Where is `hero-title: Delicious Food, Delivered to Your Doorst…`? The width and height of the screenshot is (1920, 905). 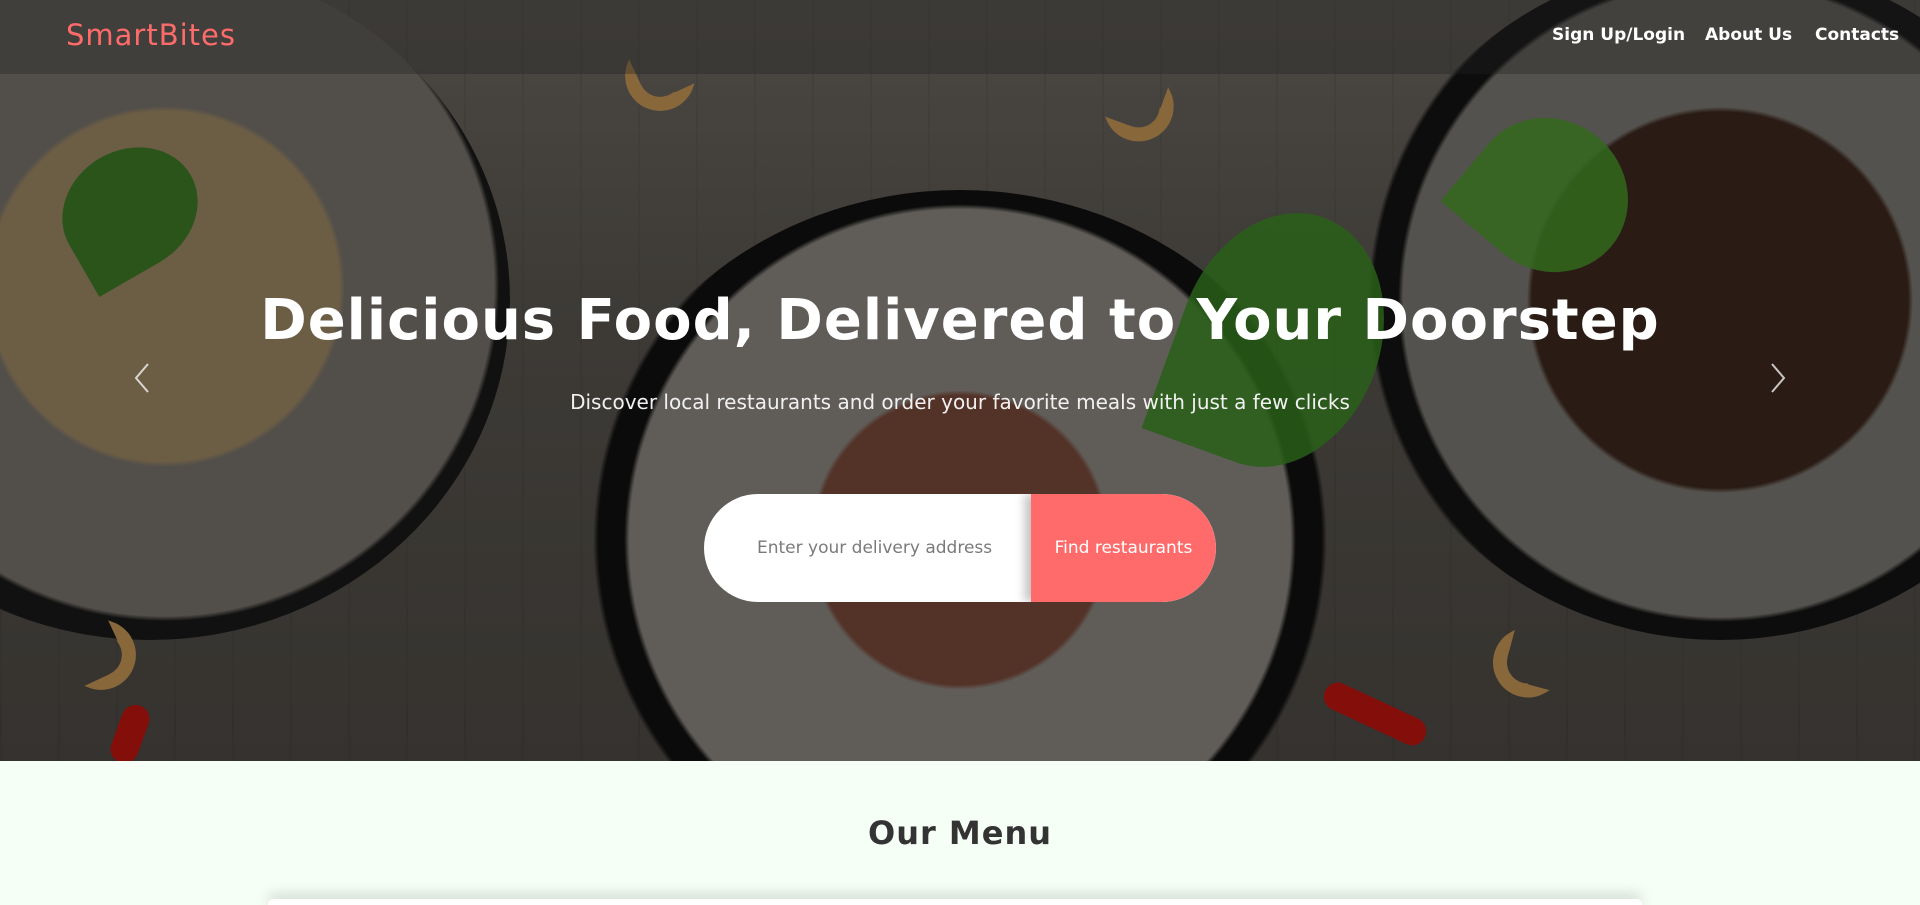 hero-title: Delicious Food, Delivered to Your Doorst… is located at coordinates (960, 320).